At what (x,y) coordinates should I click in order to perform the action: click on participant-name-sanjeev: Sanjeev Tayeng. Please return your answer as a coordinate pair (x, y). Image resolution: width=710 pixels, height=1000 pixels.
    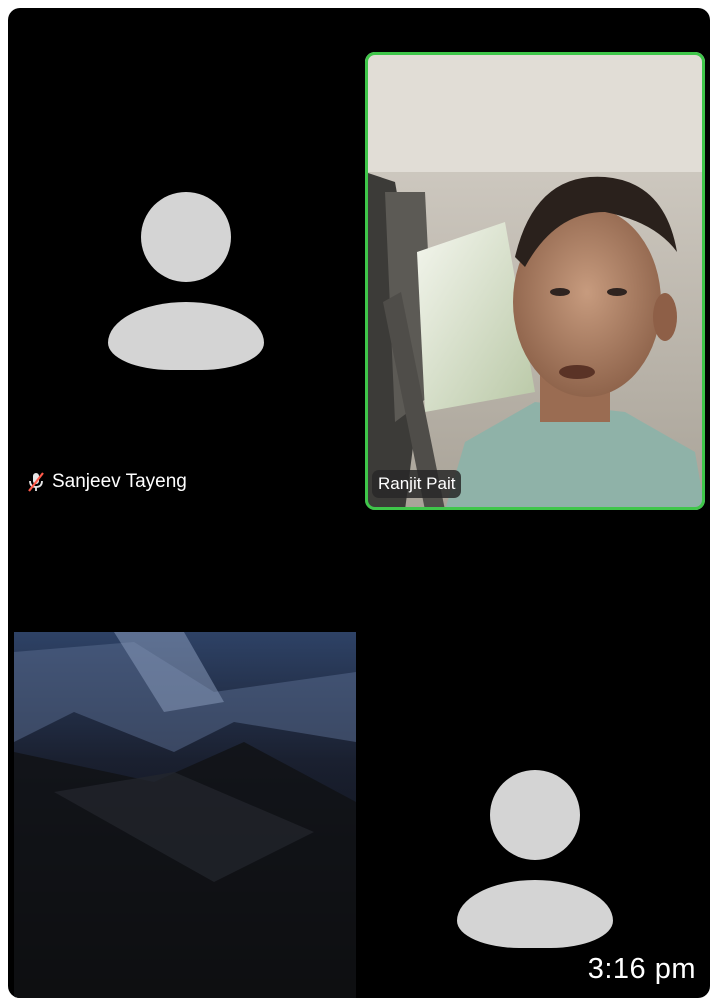
    Looking at the image, I should click on (106, 482).